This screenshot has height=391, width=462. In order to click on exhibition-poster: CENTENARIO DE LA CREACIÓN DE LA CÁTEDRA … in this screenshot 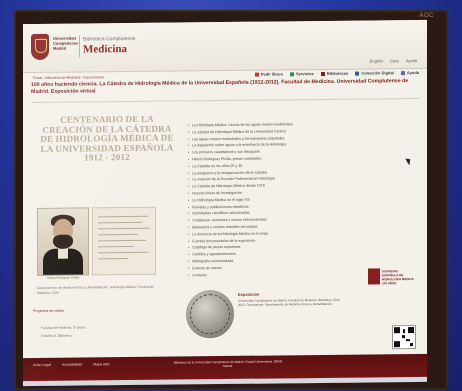, I will do `click(107, 203)`.